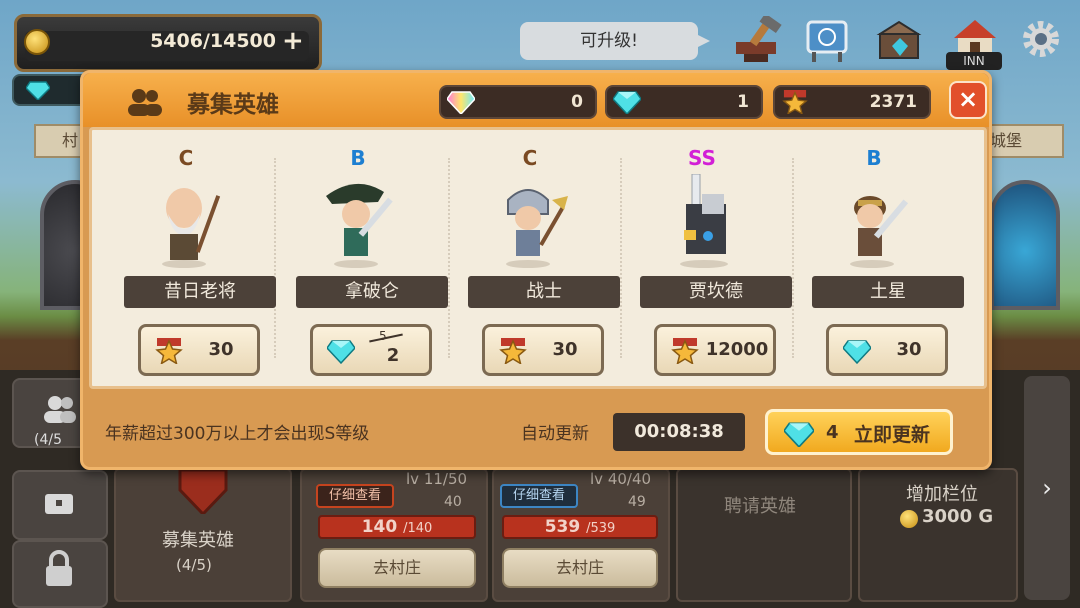 Image resolution: width=1080 pixels, height=608 pixels. I want to click on refresh-now-button: 4 立即更新, so click(859, 432).